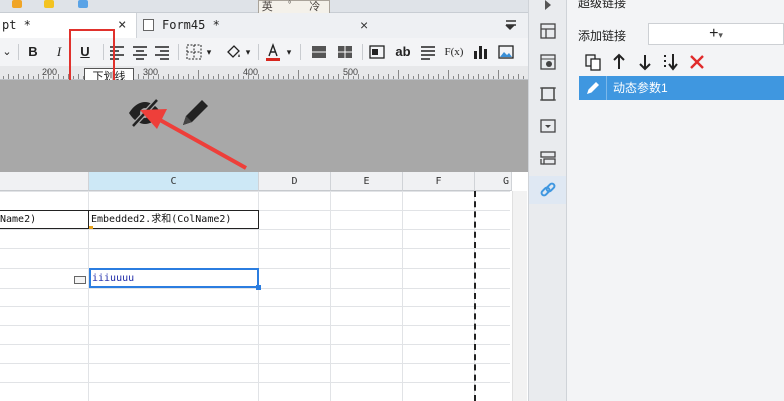 This screenshot has width=784, height=401. What do you see at coordinates (145, 113) in the screenshot?
I see `hide-eye-icon` at bounding box center [145, 113].